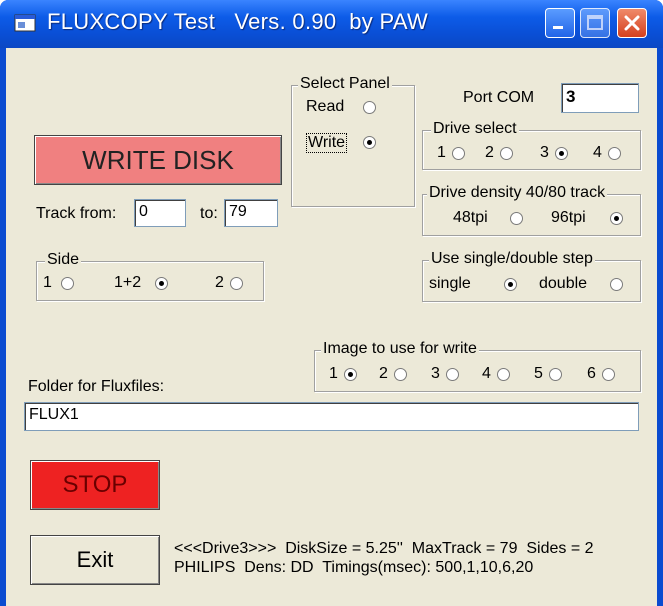 The height and width of the screenshot is (606, 663). I want to click on title-bar: FLUXCOPY Test Vers. 0.90 by PAW, so click(331, 24).